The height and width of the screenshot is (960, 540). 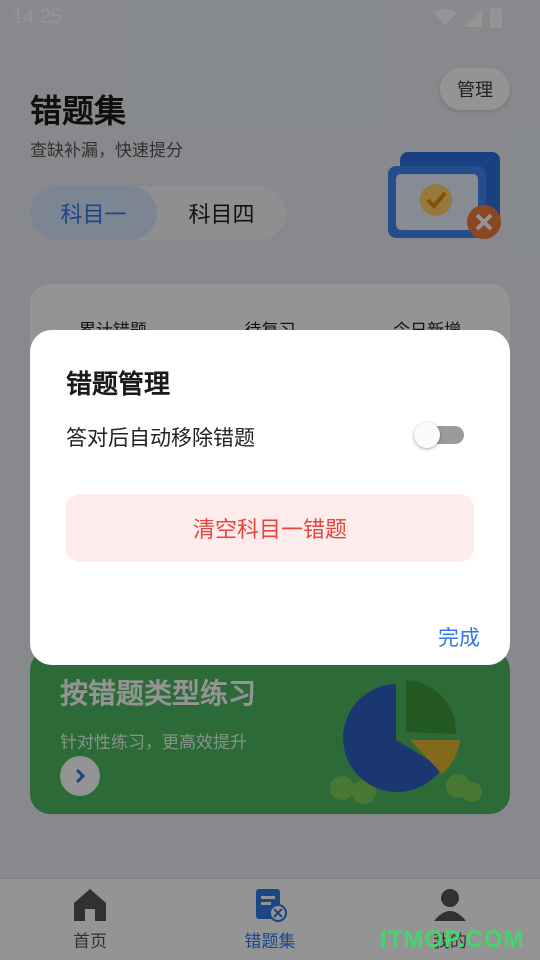 What do you see at coordinates (439, 435) in the screenshot?
I see `auto-remove-toggle` at bounding box center [439, 435].